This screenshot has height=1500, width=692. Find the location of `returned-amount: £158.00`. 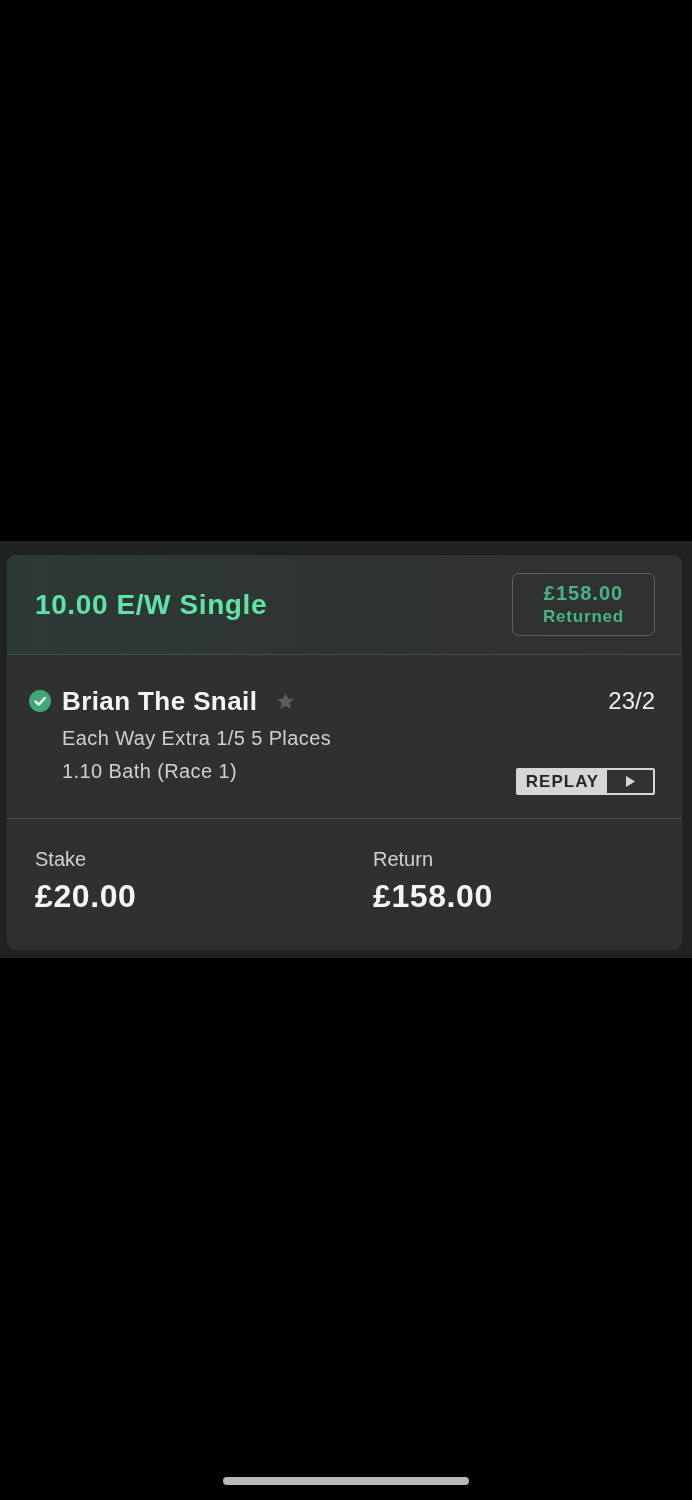

returned-amount: £158.00 is located at coordinates (583, 593).